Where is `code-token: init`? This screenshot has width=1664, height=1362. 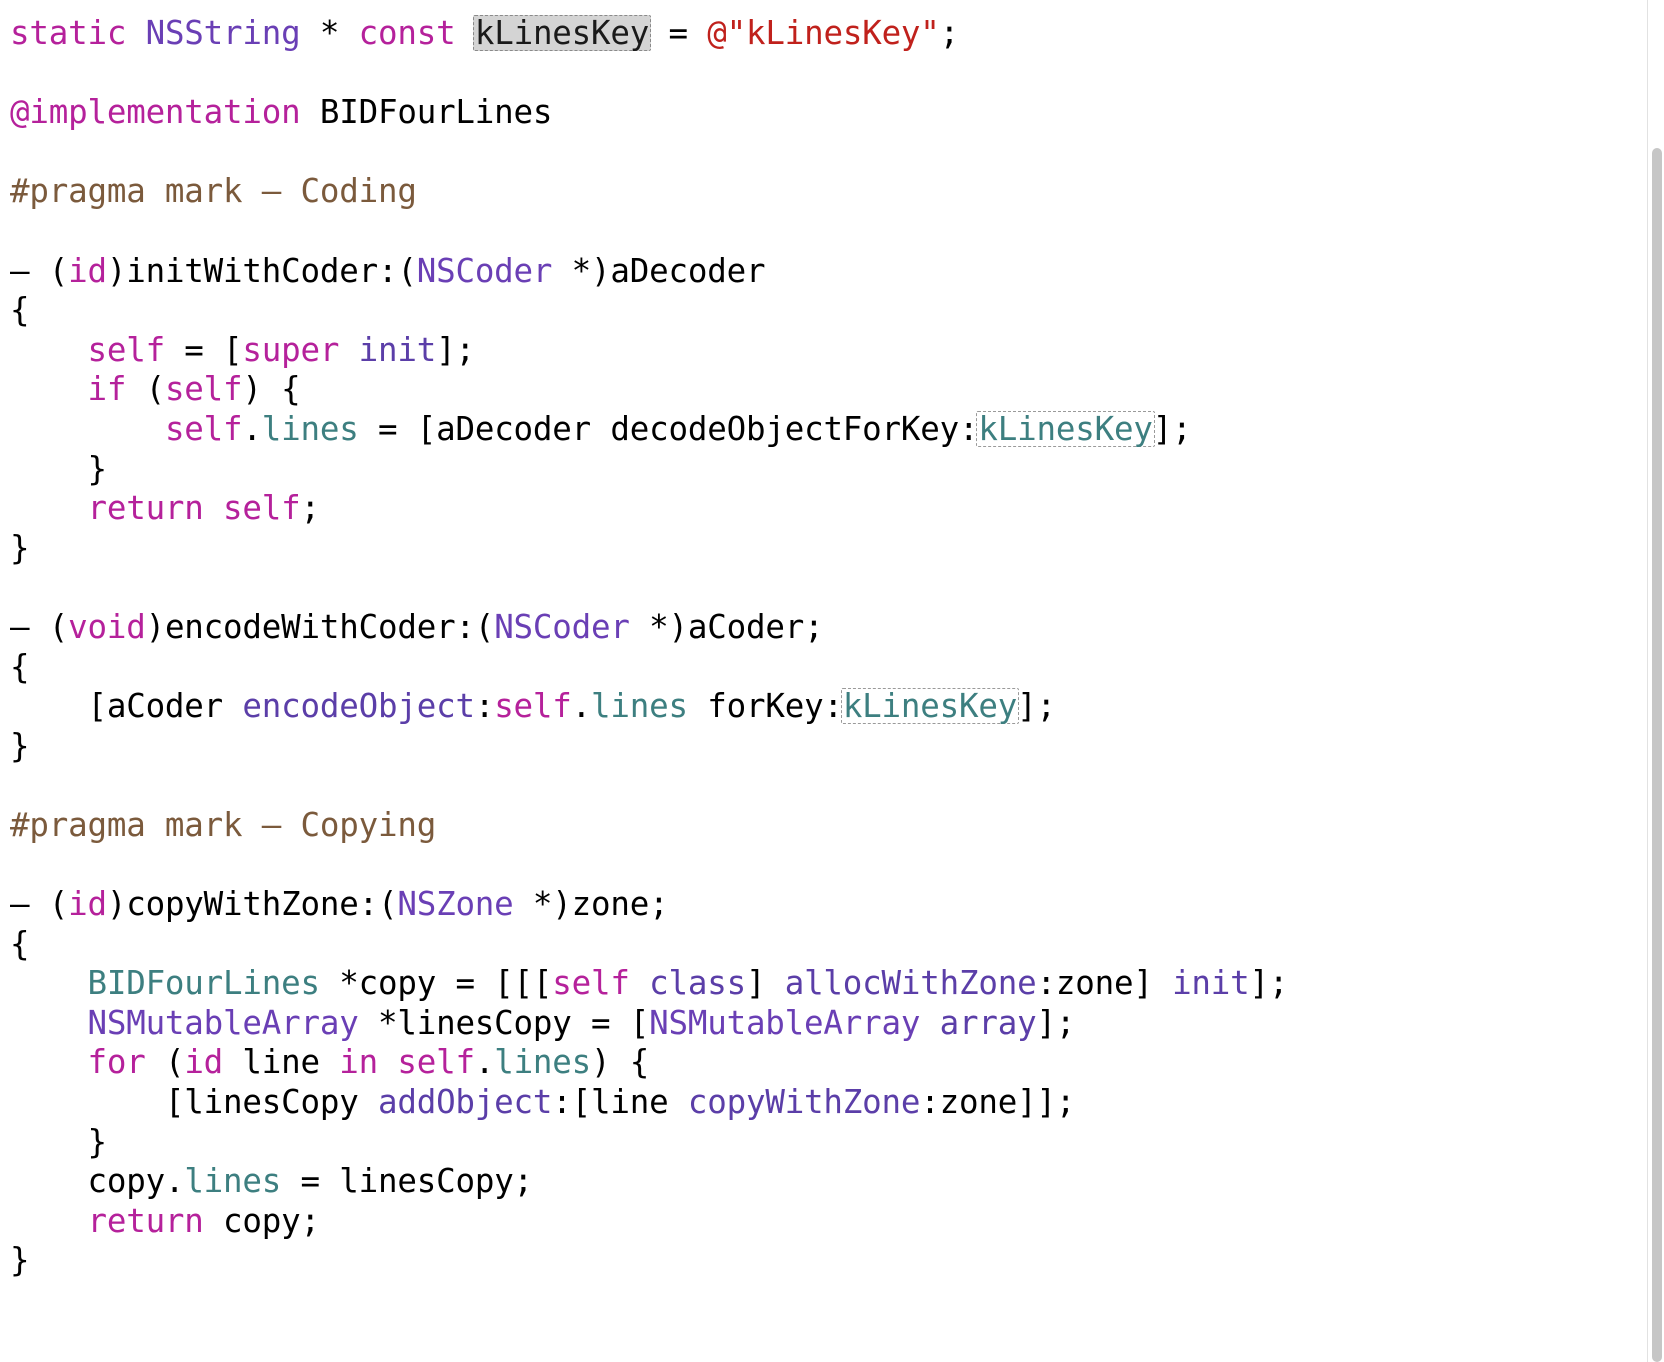
code-token: init is located at coordinates (397, 349).